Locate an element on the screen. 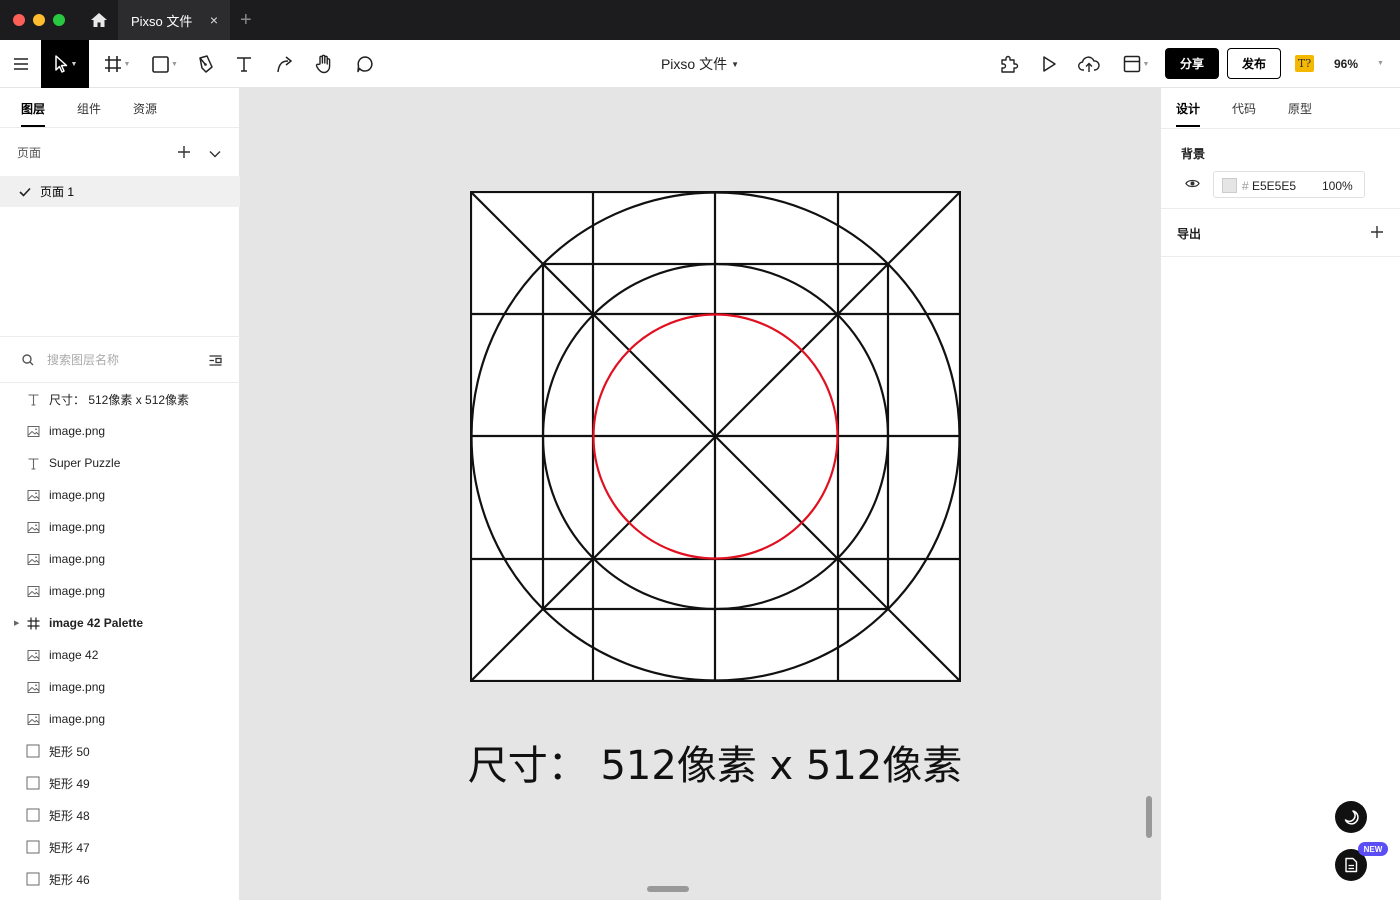  size-caption: 尺寸： 512像素 x 512像素 is located at coordinates (715, 762).